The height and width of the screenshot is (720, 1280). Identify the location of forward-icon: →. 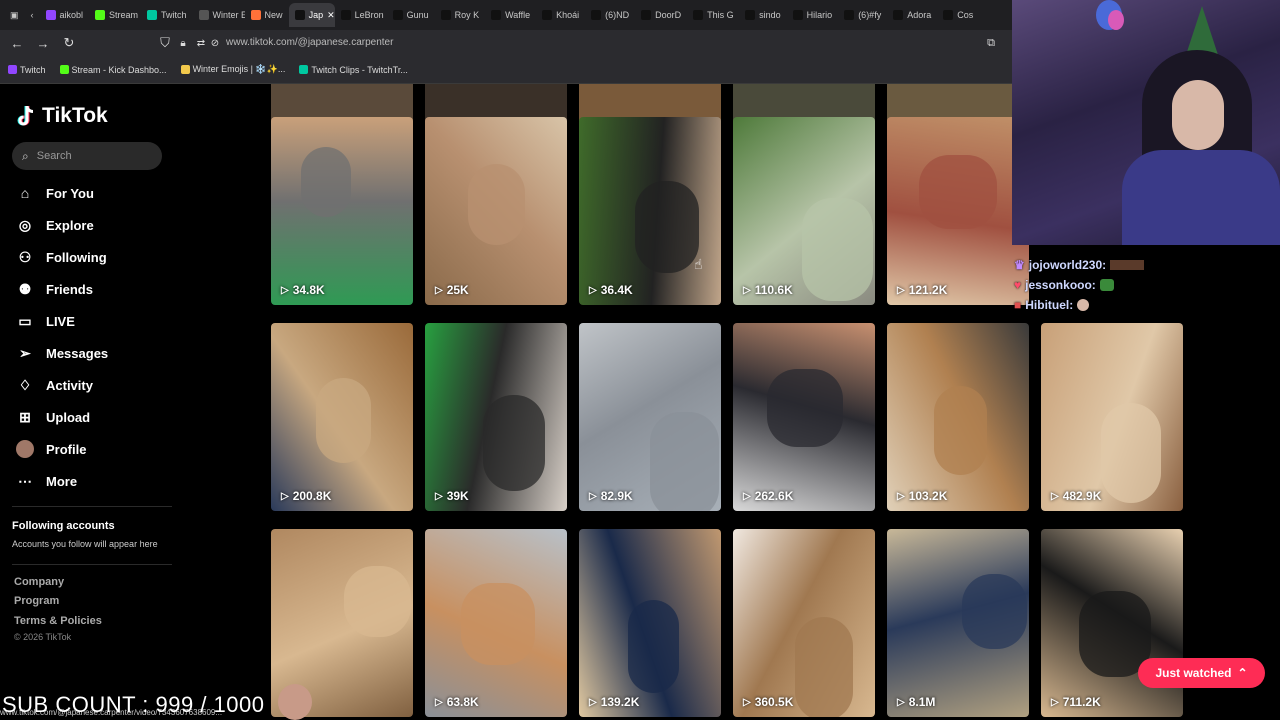
(43, 43).